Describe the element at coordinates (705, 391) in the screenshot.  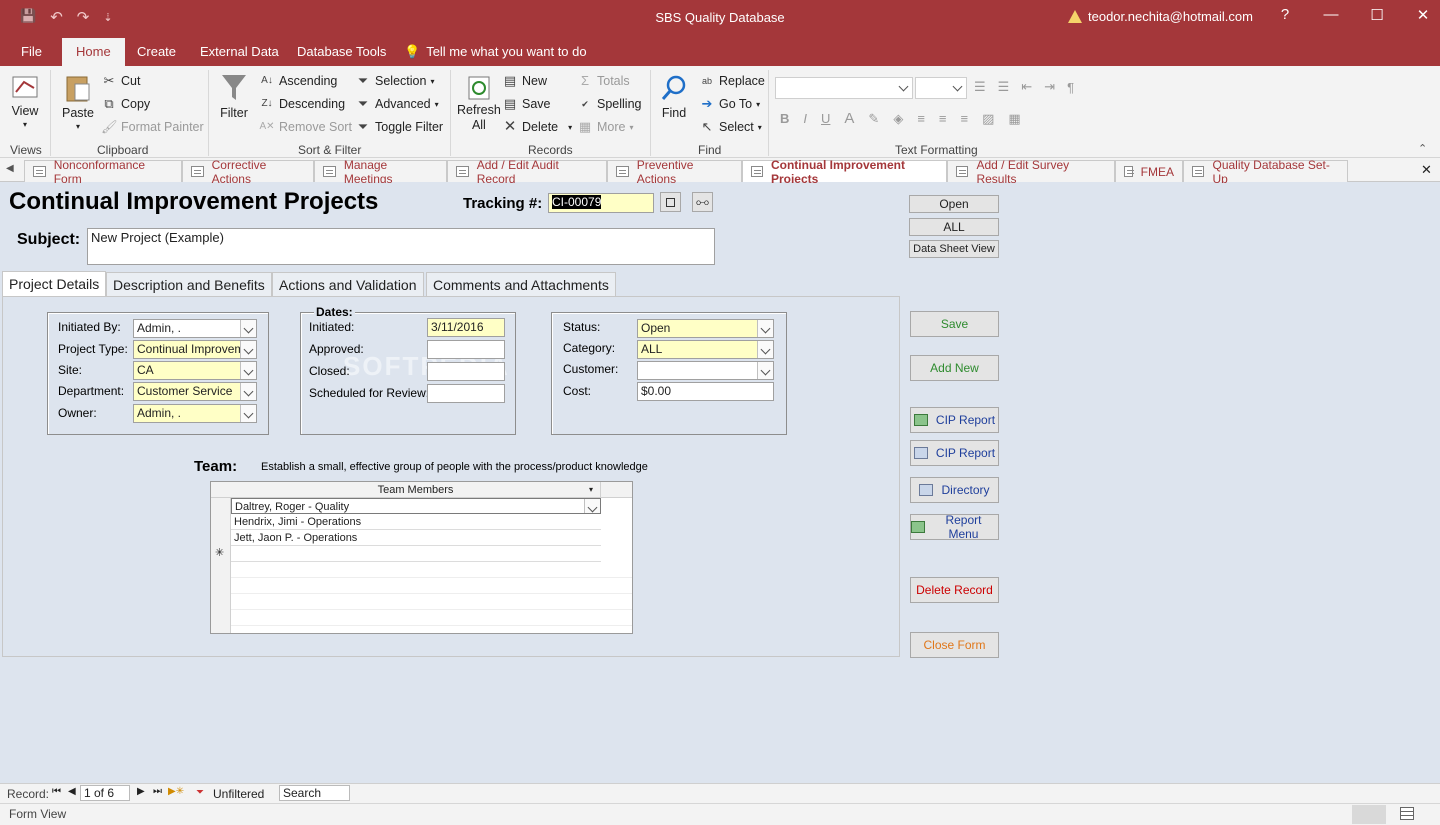
I see `cost-field: $0.00` at that location.